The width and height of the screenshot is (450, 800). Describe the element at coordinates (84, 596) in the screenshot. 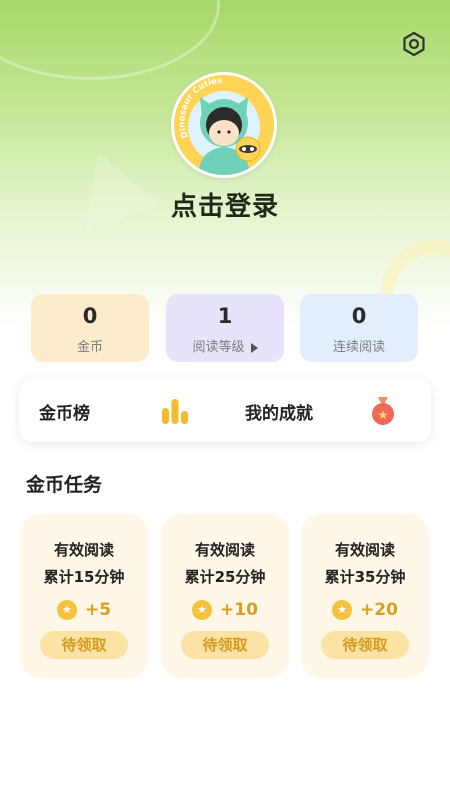

I see `task-card: 有效阅读 累计15分钟 +5 待领取` at that location.